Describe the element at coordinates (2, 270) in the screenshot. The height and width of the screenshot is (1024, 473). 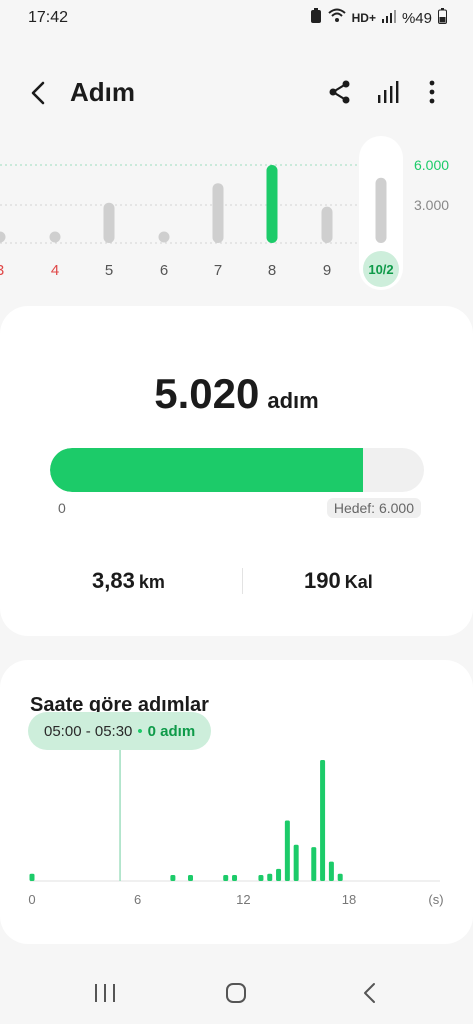
I see `weekly-day-label-3: 3` at that location.